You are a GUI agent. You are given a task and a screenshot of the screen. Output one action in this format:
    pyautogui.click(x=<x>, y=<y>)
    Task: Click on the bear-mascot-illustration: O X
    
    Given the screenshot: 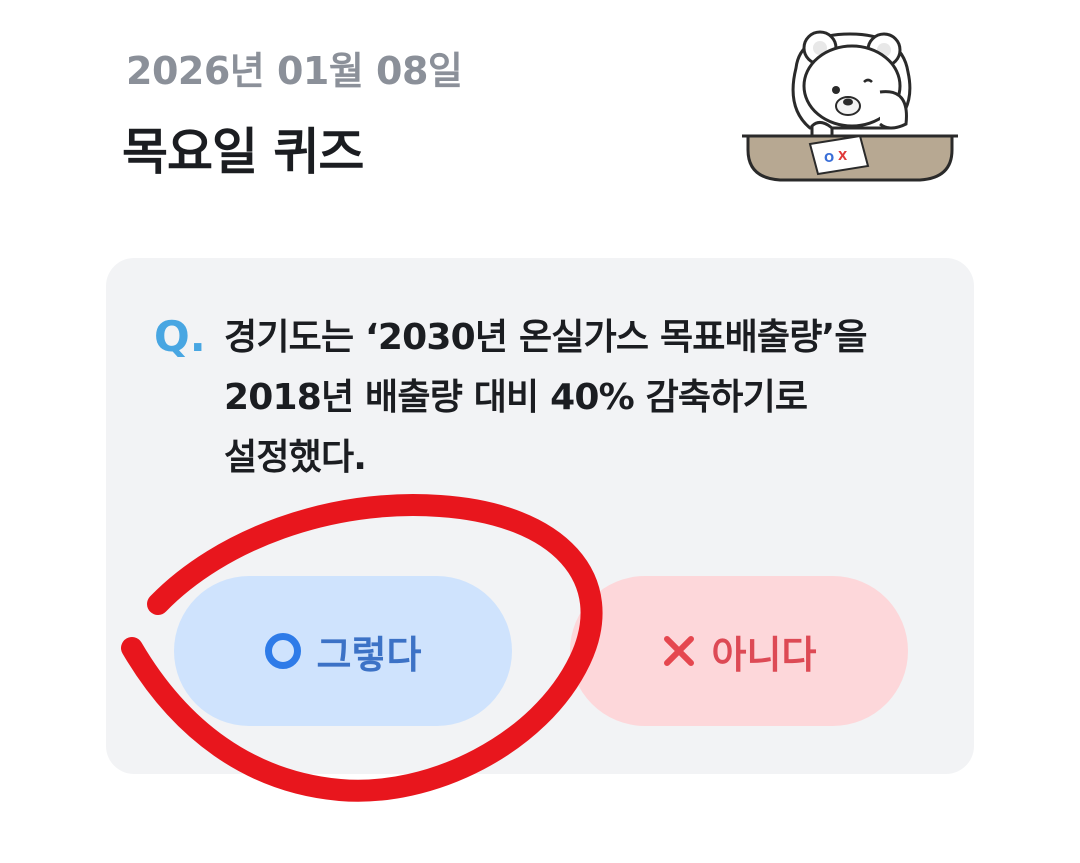 What is the action you would take?
    pyautogui.click(x=850, y=106)
    